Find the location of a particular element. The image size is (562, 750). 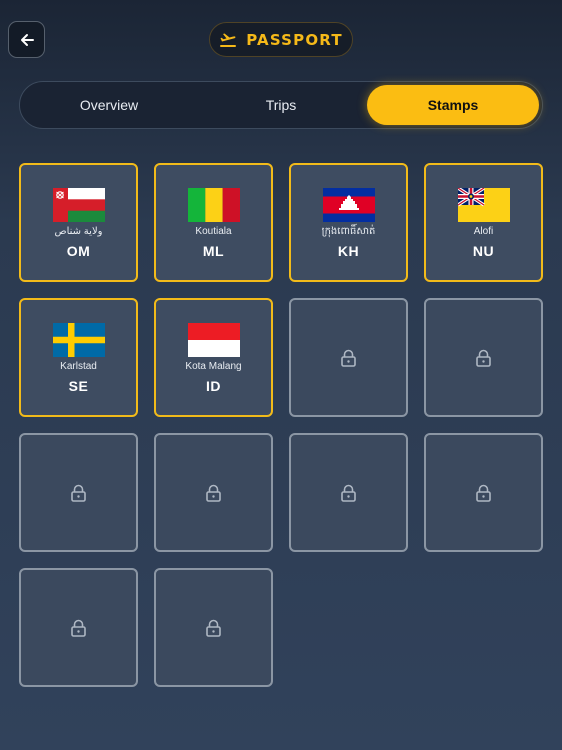

stamp-country-code: KH is located at coordinates (348, 251).